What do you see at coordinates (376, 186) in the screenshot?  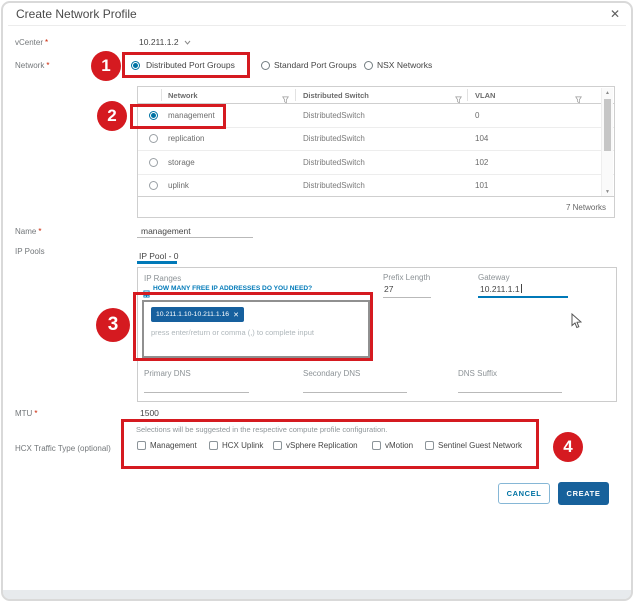 I see `table-row-uplink: uplink DistributedSwitch 101` at bounding box center [376, 186].